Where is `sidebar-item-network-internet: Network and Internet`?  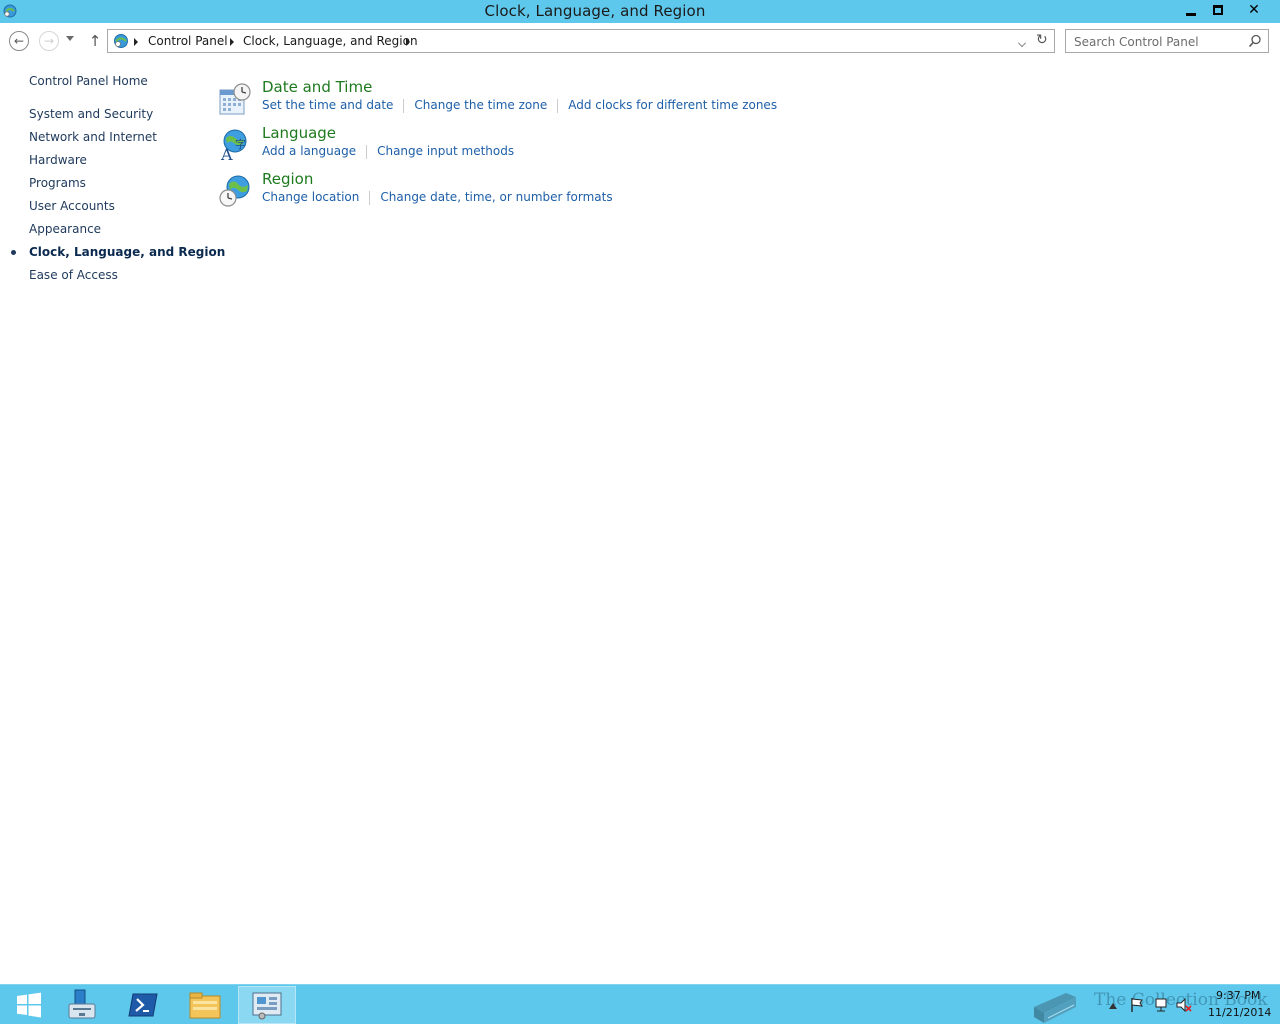 sidebar-item-network-internet: Network and Internet is located at coordinates (93, 137).